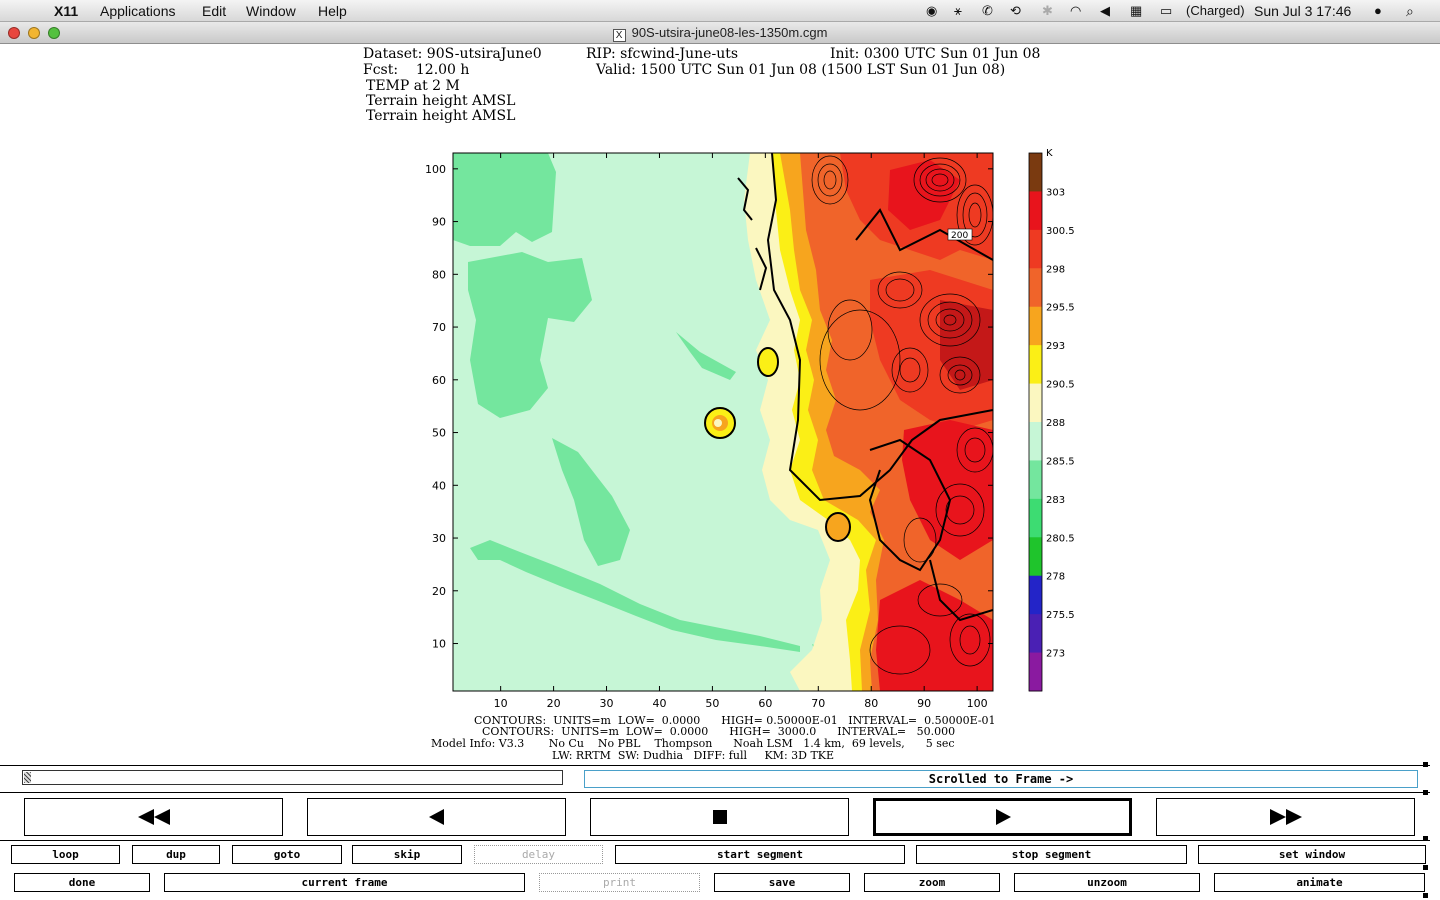 This screenshot has width=1440, height=900. I want to click on frame-status: Scrolled to Frame ->, so click(1001, 779).